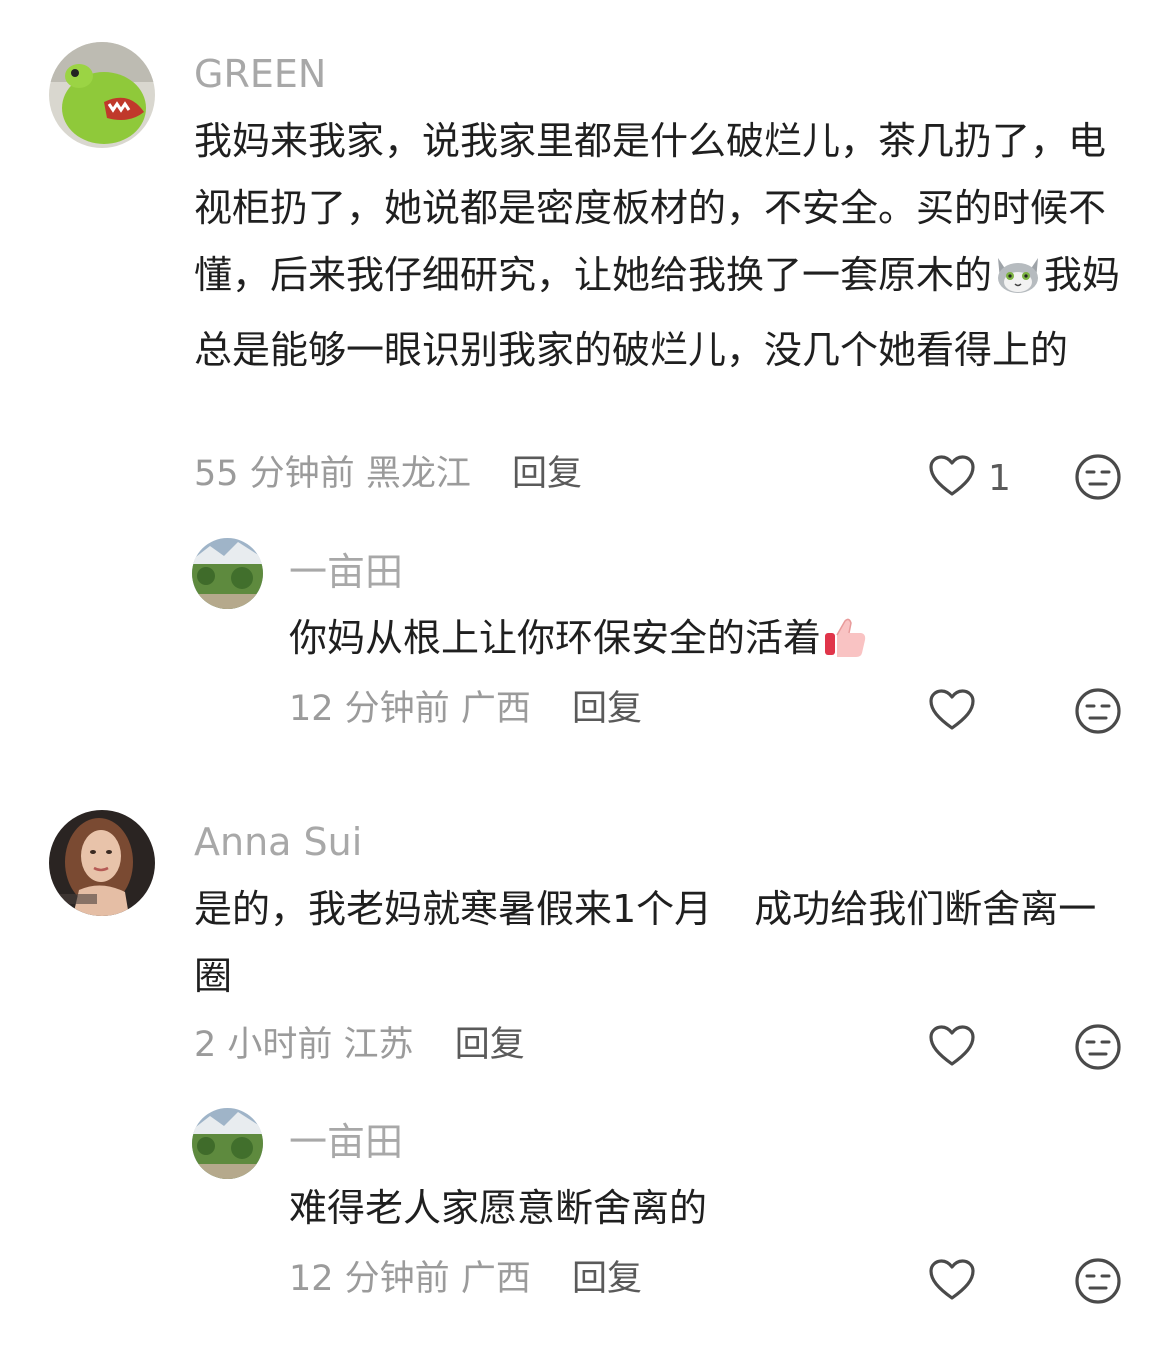 The image size is (1170, 1361). I want to click on comment-location: 黑龙江, so click(418, 474).